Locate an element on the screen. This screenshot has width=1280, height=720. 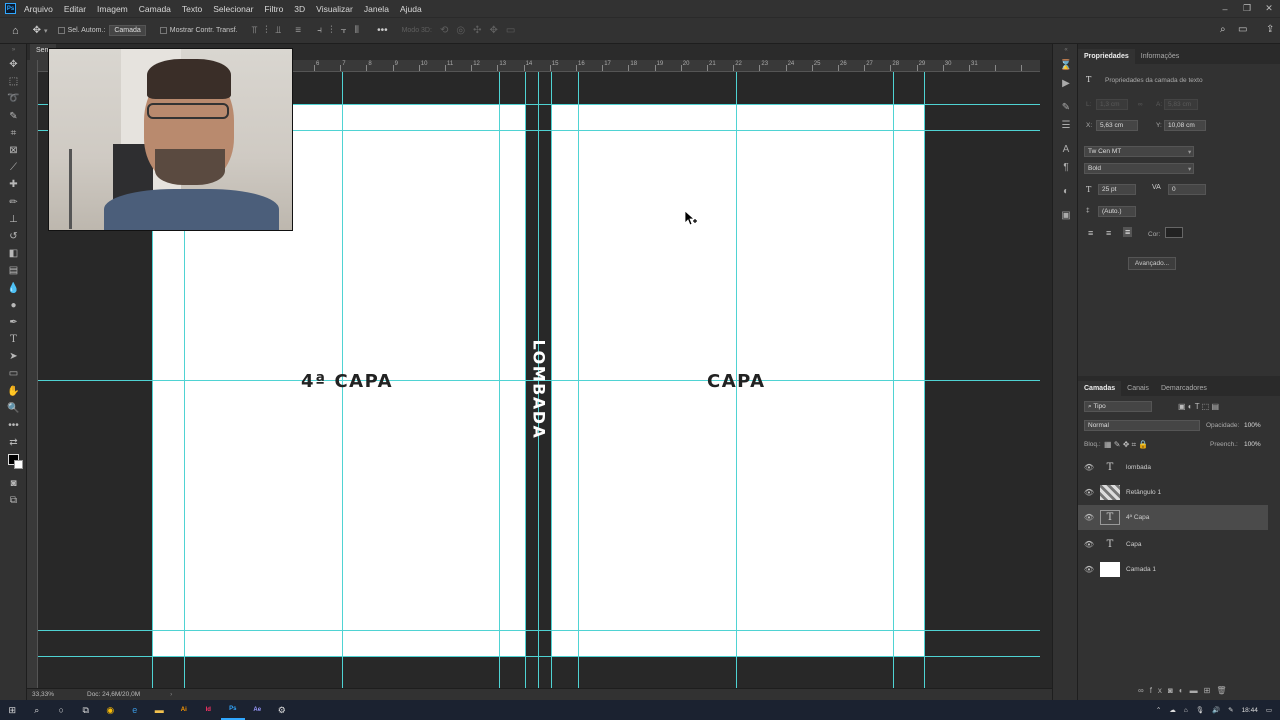
share-icon: ⇪ is located at coordinates (1270, 29).